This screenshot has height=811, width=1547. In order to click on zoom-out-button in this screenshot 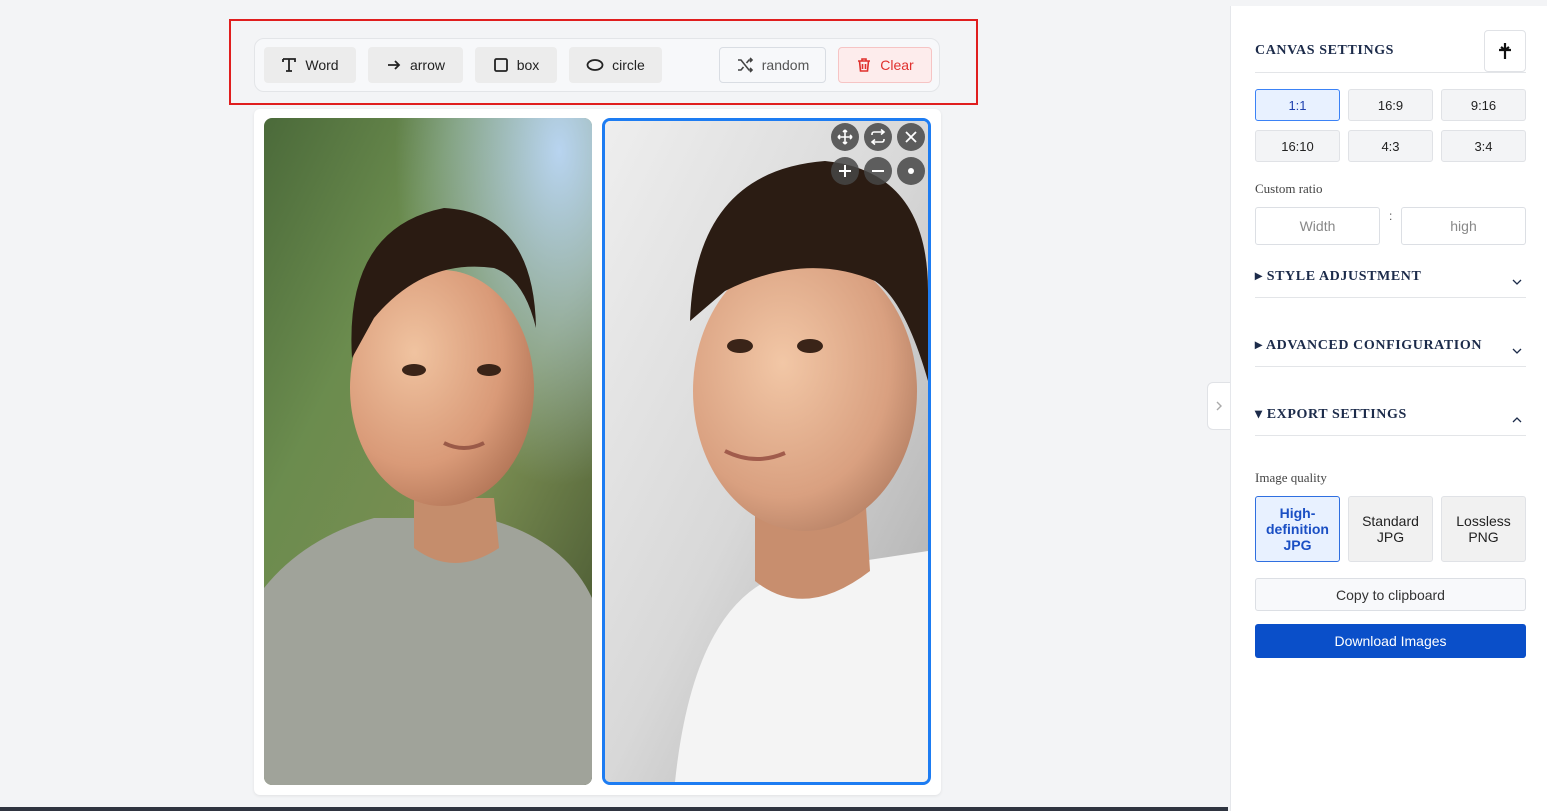, I will do `click(878, 171)`.